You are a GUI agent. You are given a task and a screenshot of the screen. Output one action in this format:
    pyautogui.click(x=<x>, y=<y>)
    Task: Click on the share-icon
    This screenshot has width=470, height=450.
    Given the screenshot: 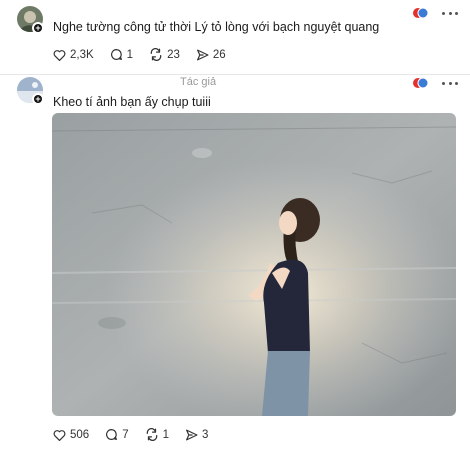 What is the action you would take?
    pyautogui.click(x=192, y=434)
    